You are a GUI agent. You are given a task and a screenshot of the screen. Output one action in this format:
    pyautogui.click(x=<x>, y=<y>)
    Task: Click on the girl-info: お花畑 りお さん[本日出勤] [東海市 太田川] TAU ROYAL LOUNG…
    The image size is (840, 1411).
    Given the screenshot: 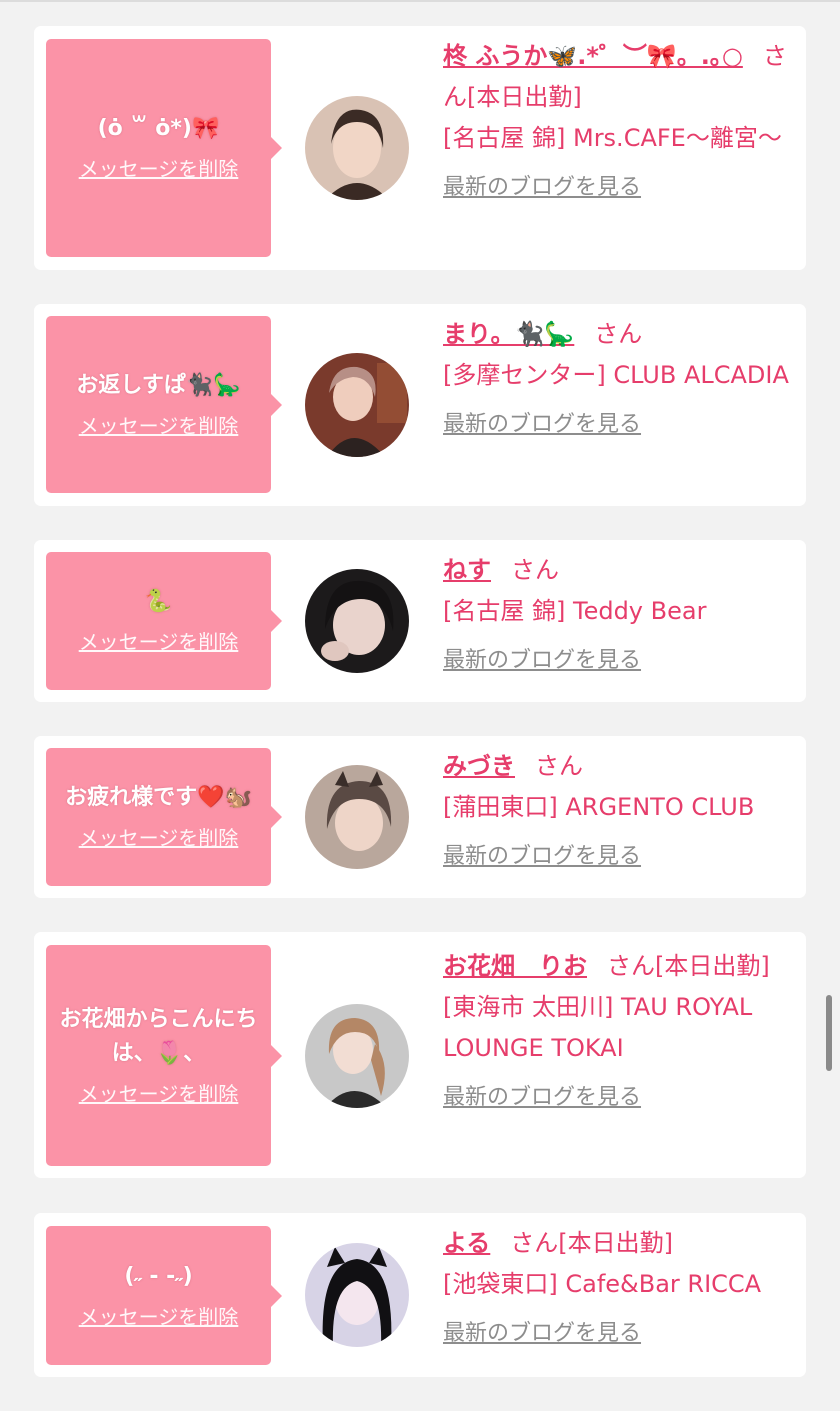 What is the action you would take?
    pyautogui.click(x=618, y=1030)
    